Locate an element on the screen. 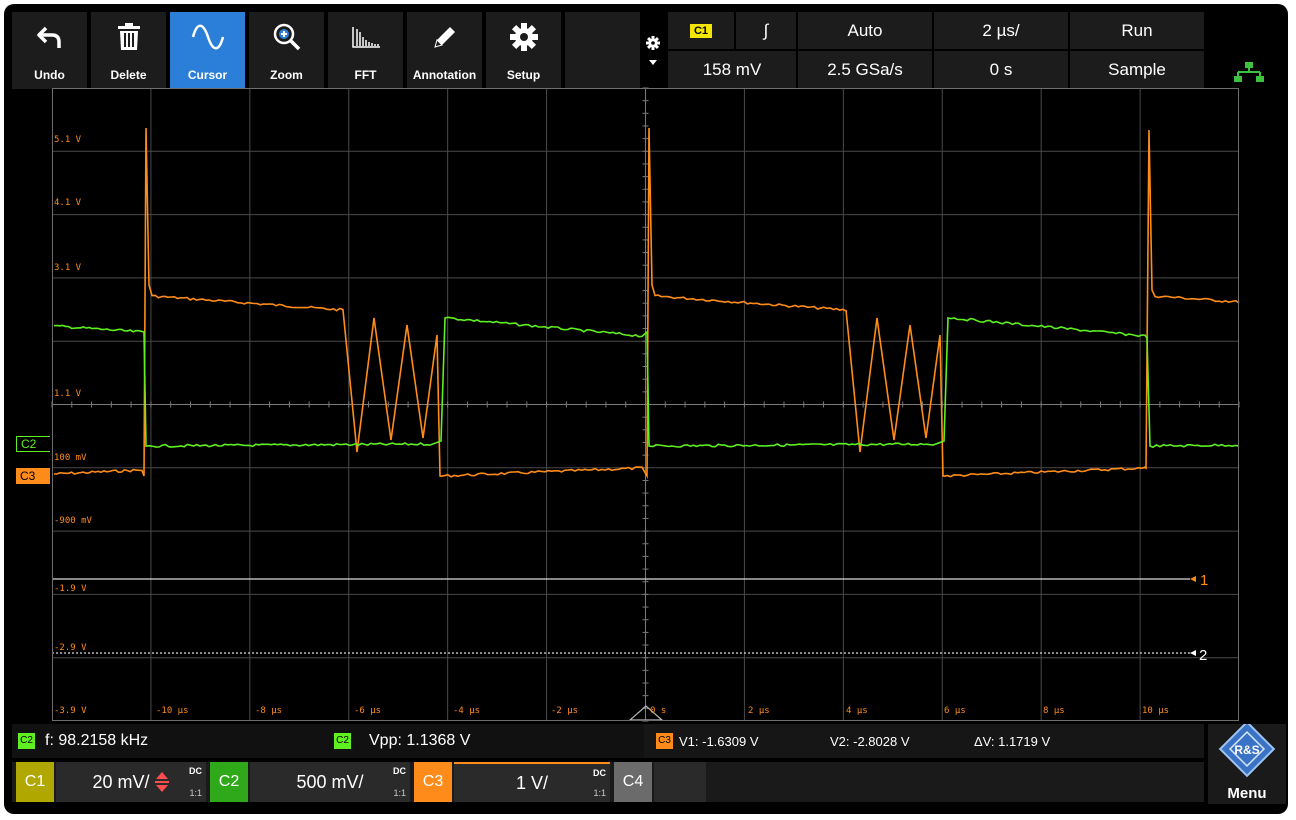 The height and width of the screenshot is (820, 1296). c3-label: C3 is located at coordinates (433, 781).